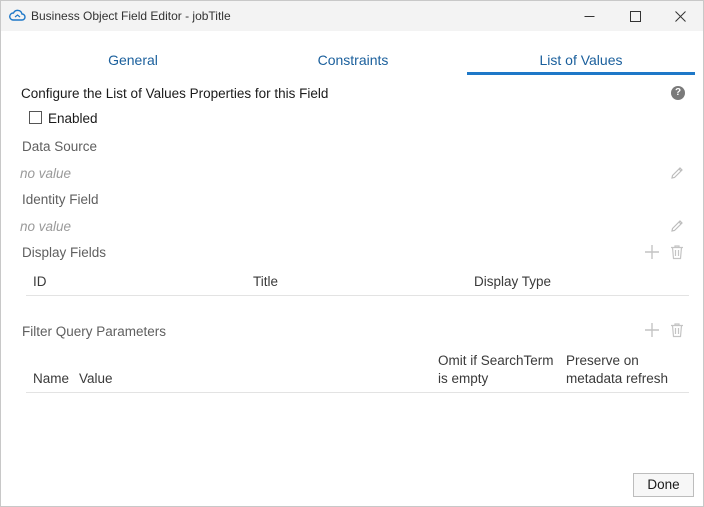 This screenshot has width=704, height=507. Describe the element at coordinates (17, 15) in the screenshot. I see `app-cloud-icon` at that location.